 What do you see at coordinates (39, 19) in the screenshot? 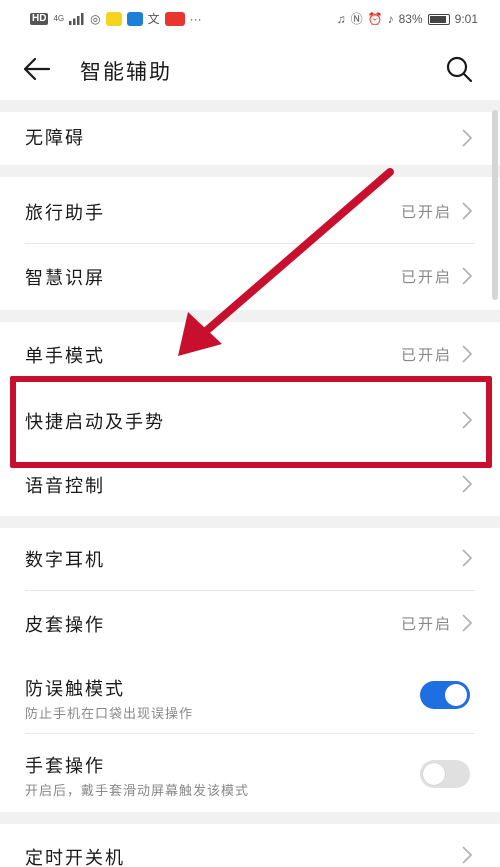
I see `hd-label: HD` at bounding box center [39, 19].